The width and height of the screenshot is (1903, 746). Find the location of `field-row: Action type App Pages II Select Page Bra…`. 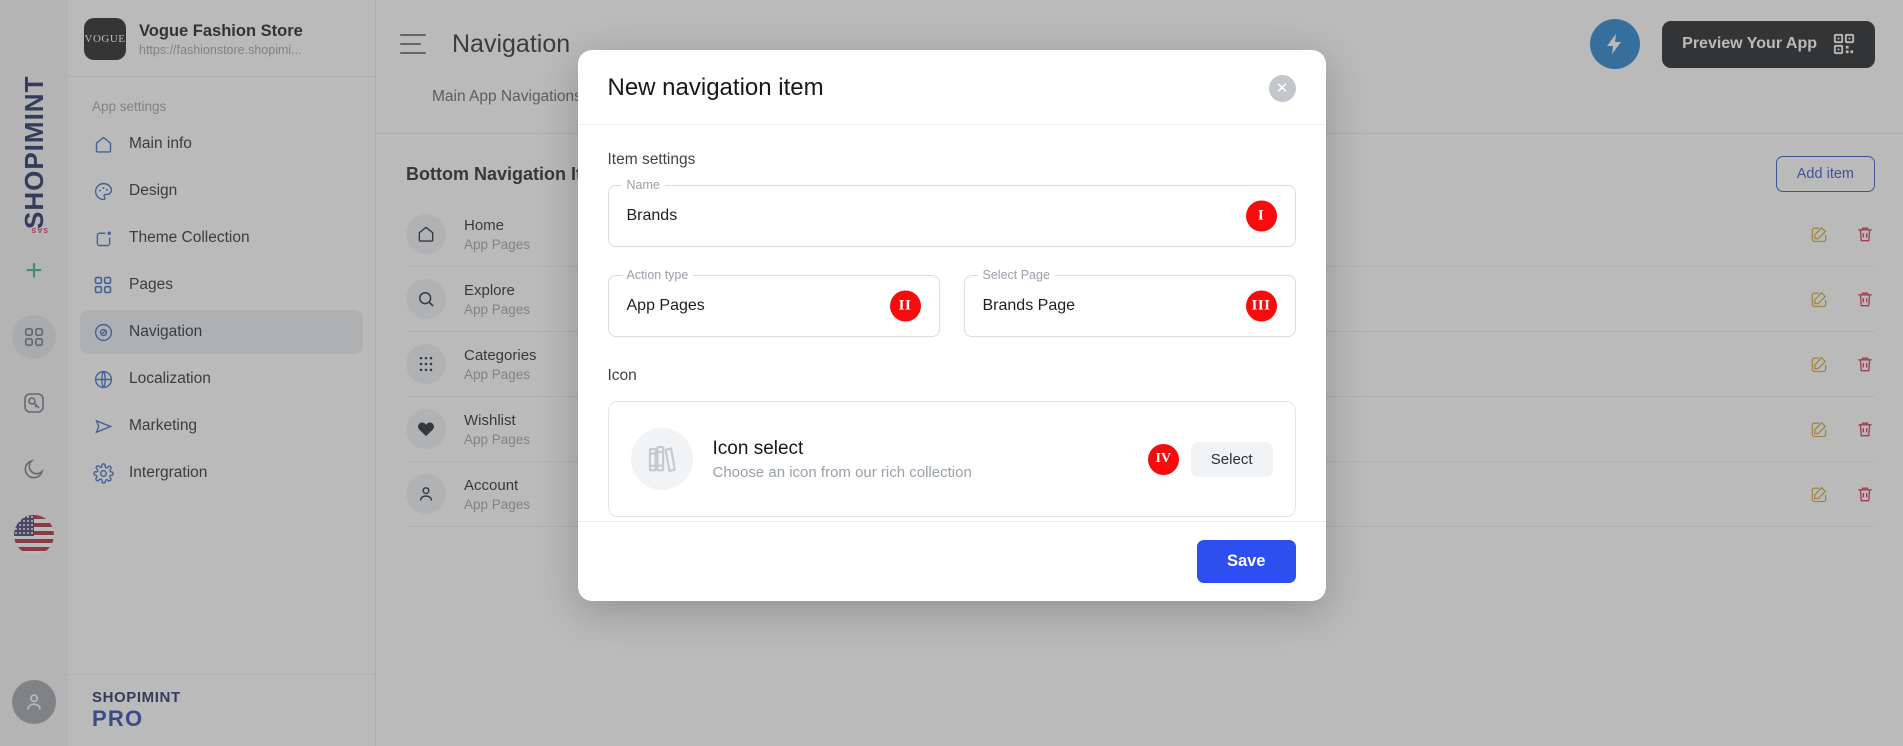

field-row: Action type App Pages II Select Page Bra… is located at coordinates (951, 302).